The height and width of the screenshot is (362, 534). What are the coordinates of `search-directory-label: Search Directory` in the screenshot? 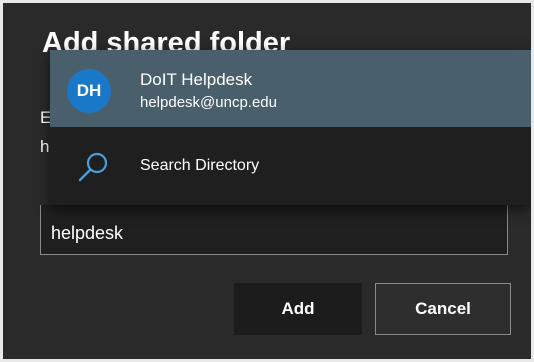 It's located at (200, 165).